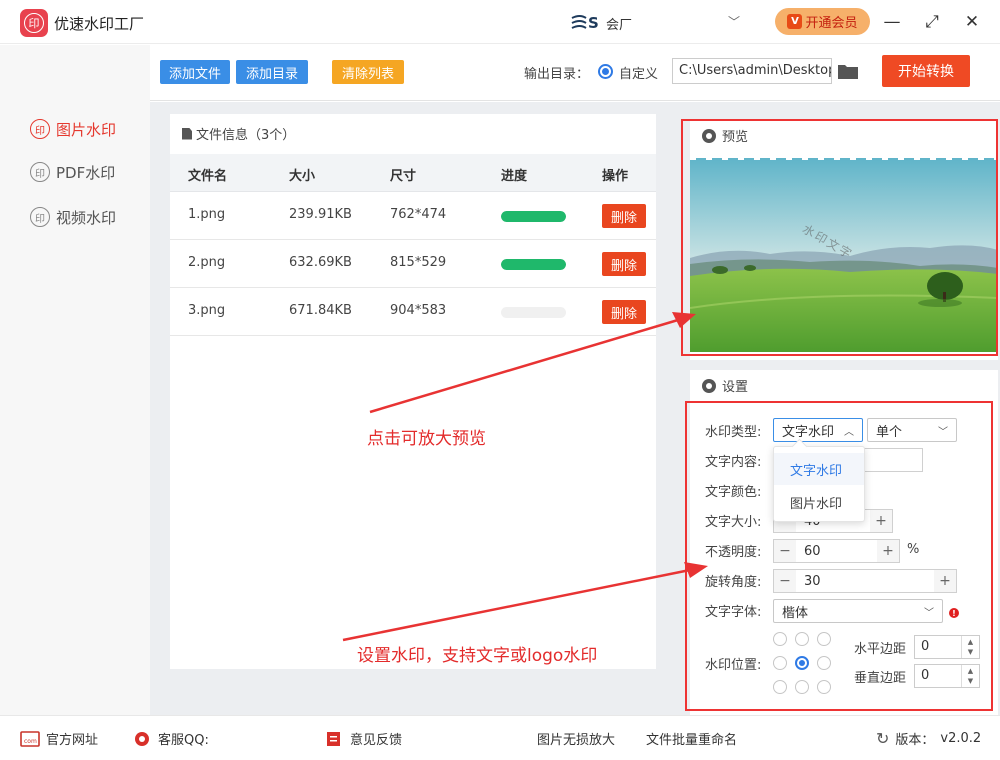 The width and height of the screenshot is (1000, 760). What do you see at coordinates (733, 522) in the screenshot?
I see `text-size-label: 文字大小:` at bounding box center [733, 522].